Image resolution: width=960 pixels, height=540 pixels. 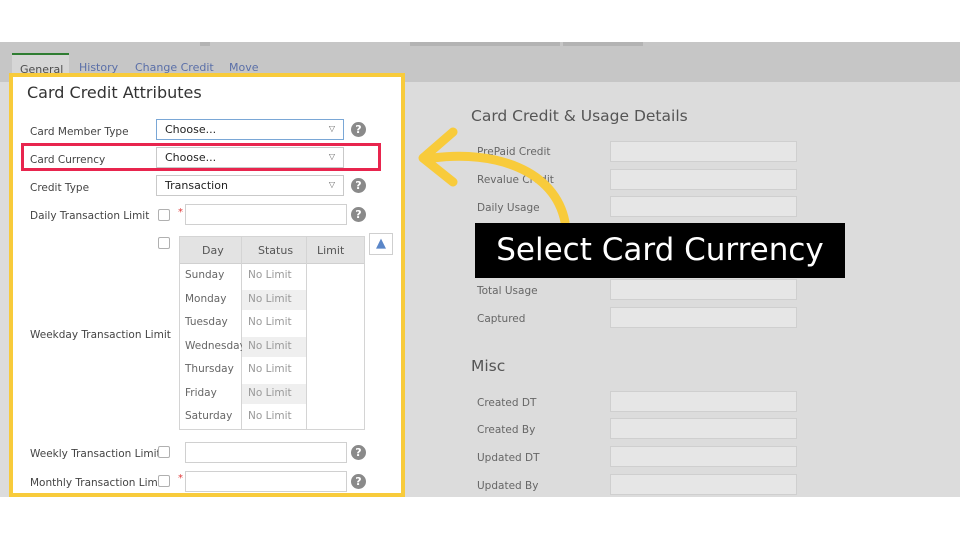 I want to click on daily-limit-input, so click(x=266, y=214).